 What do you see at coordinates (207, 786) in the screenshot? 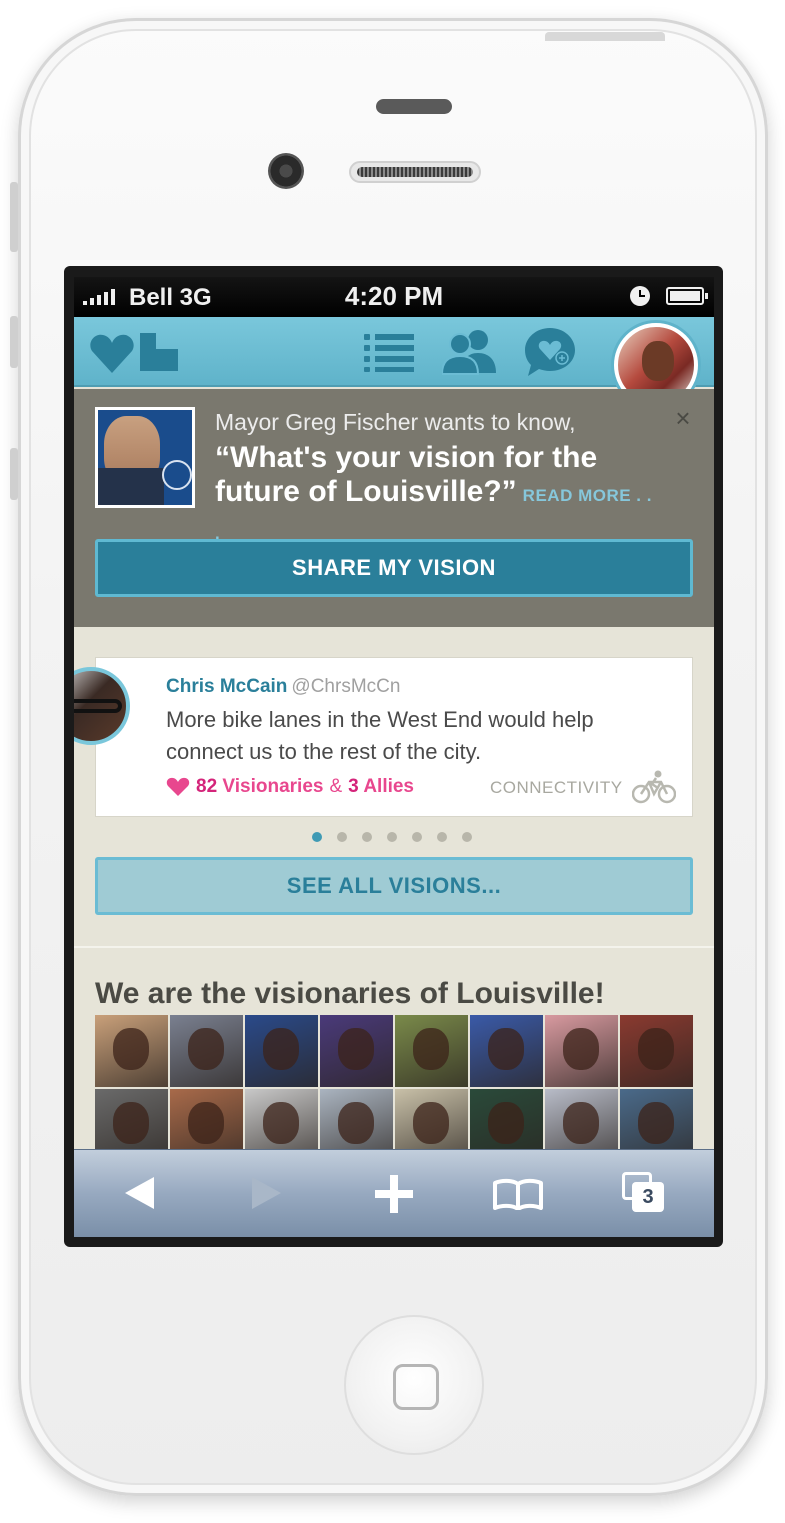
I see `visionaries-count: 82` at bounding box center [207, 786].